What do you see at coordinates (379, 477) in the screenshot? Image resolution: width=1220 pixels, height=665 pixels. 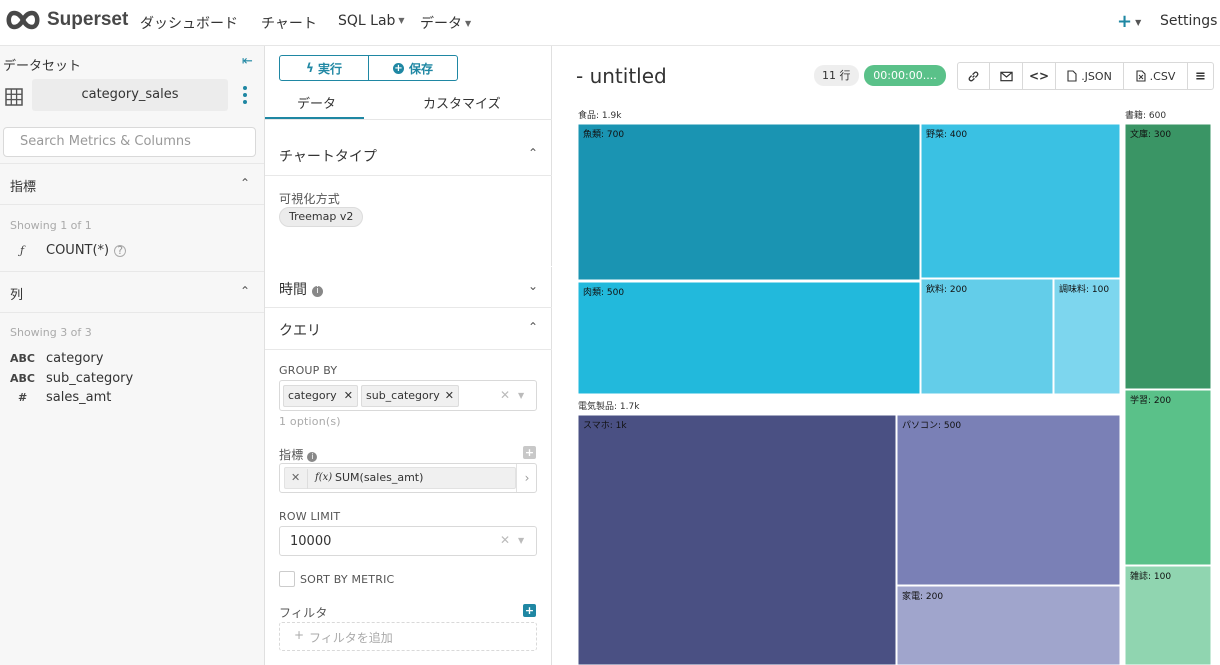 I see `metric-tag-label: SUM(sales_amt)` at bounding box center [379, 477].